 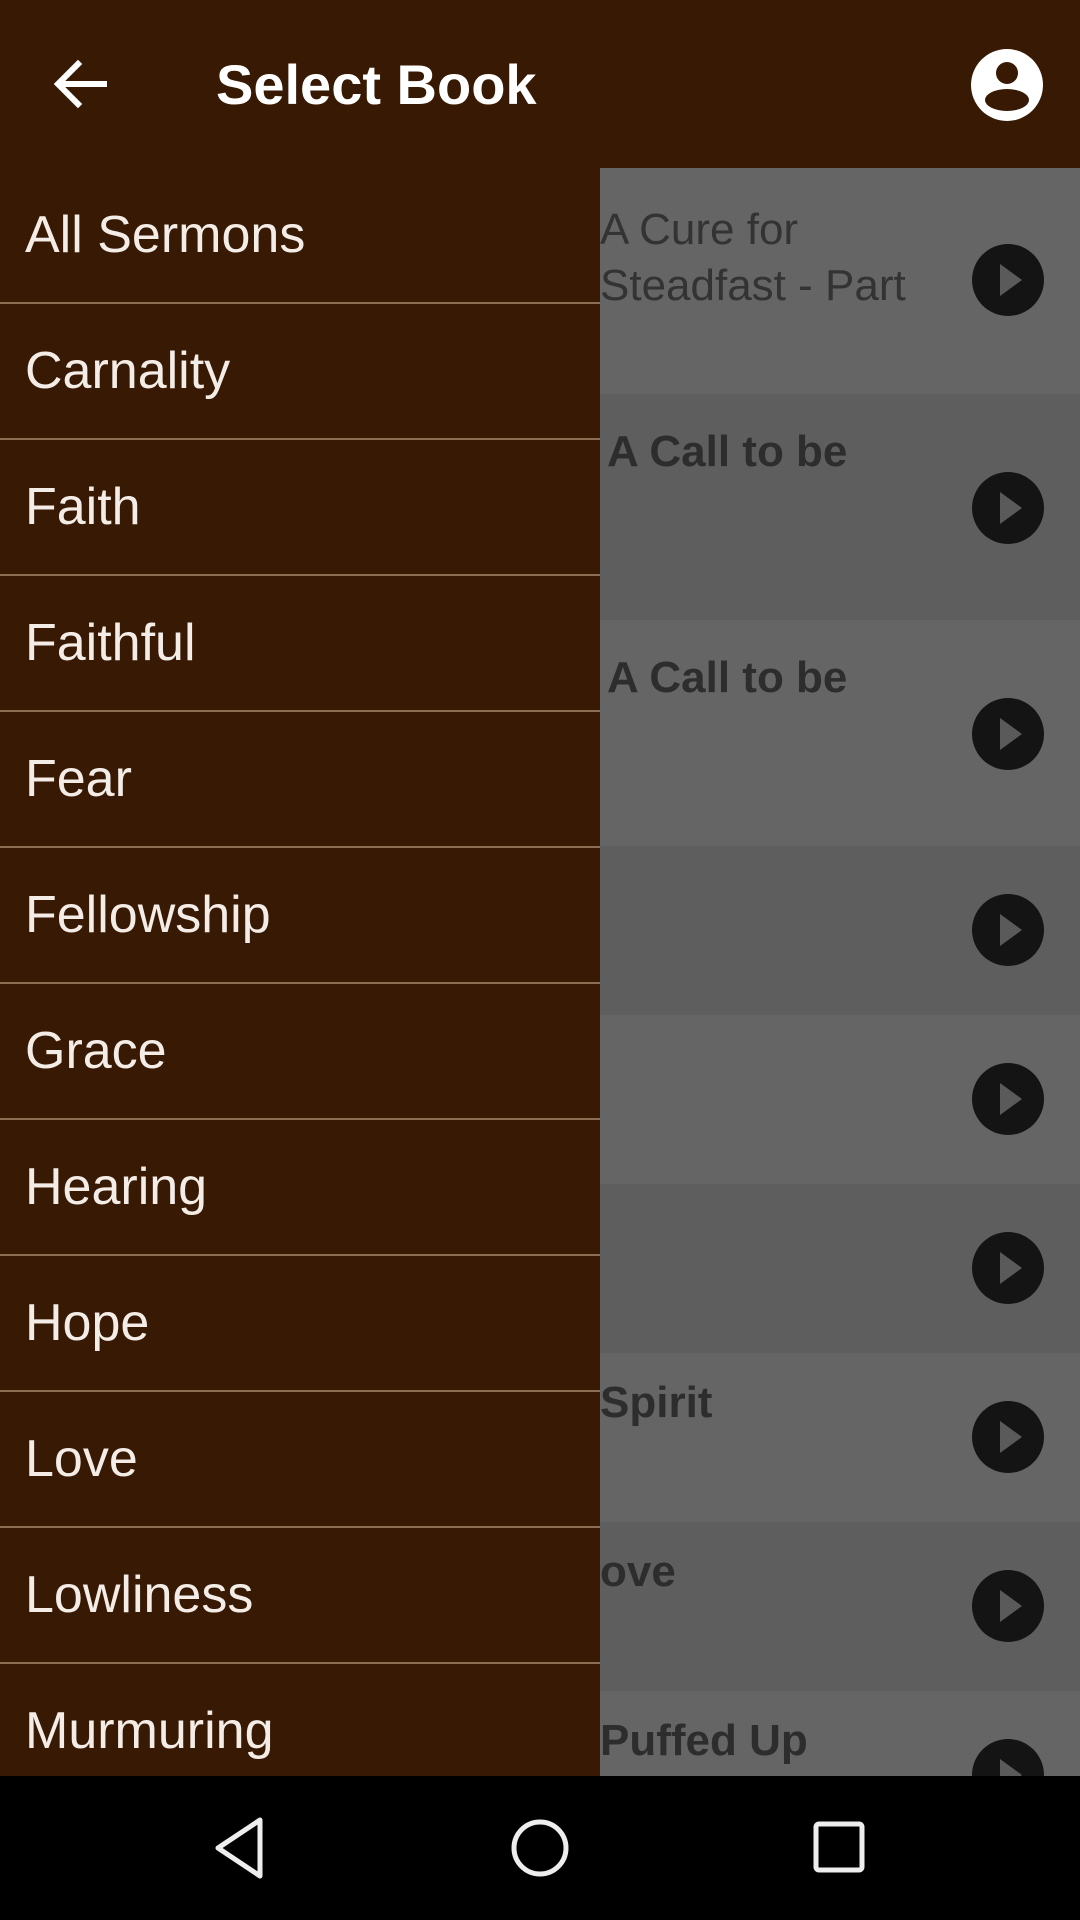 What do you see at coordinates (300, 1324) in the screenshot?
I see `drawer-item-hope: Hope` at bounding box center [300, 1324].